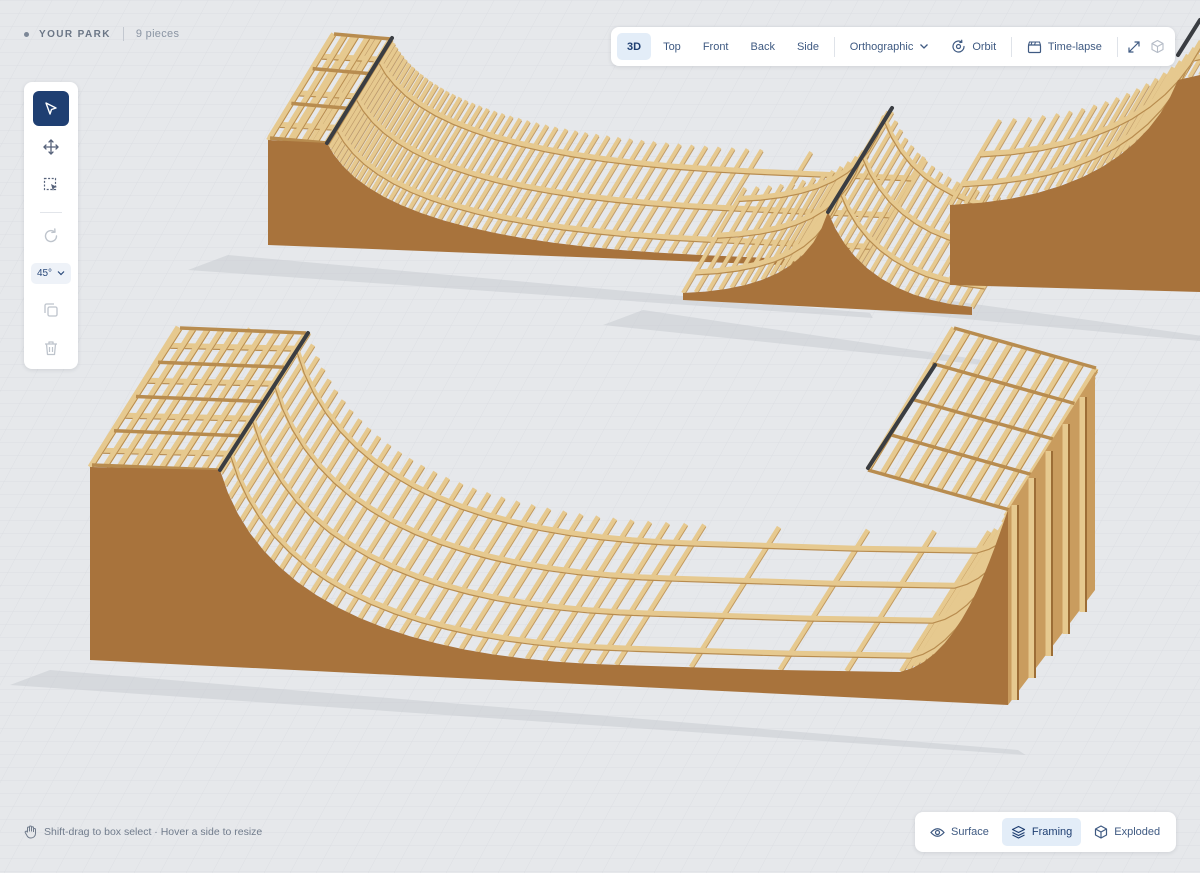 This screenshot has height=873, width=1200. I want to click on view-3d-button: 3D, so click(634, 46).